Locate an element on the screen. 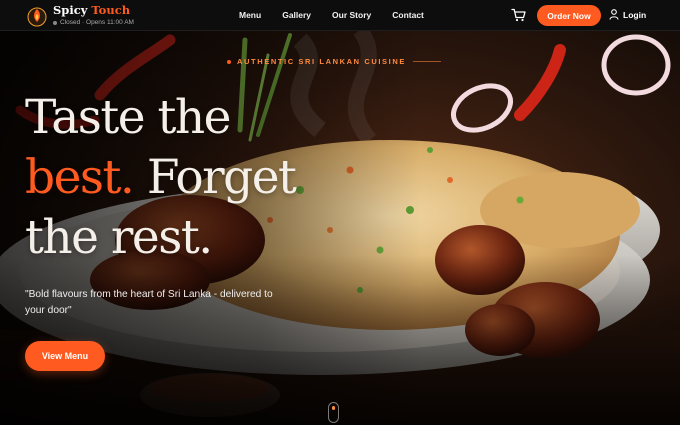 This screenshot has width=680, height=425. scroll-wheel-dot is located at coordinates (333, 408).